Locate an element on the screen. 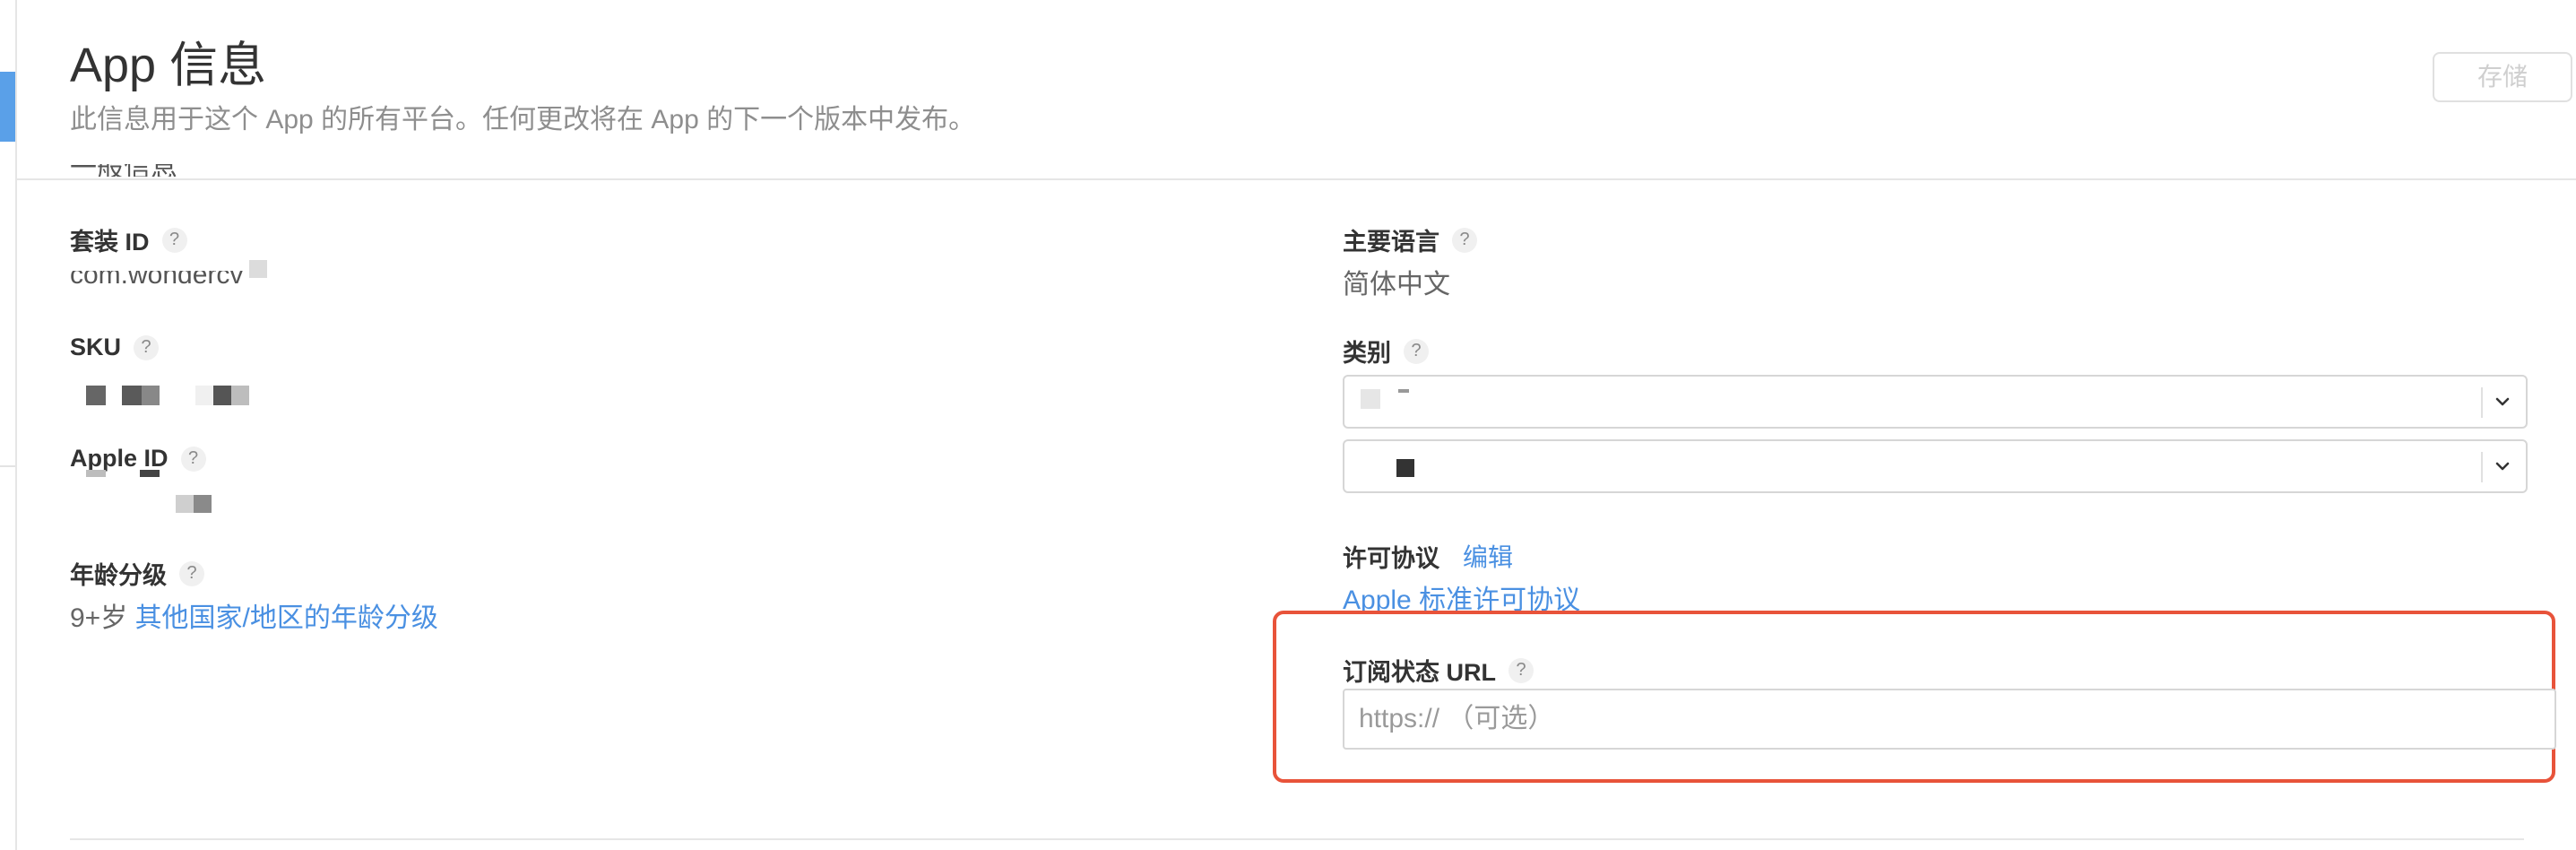 This screenshot has height=850, width=2576. bundle-id-label: 套装 ID ? is located at coordinates (128, 240).